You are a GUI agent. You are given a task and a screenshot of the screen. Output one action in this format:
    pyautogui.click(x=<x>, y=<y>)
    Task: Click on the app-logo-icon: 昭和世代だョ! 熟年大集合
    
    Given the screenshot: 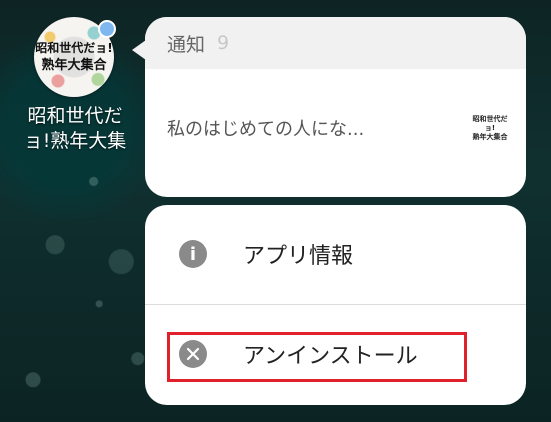 What is the action you would take?
    pyautogui.click(x=74, y=57)
    